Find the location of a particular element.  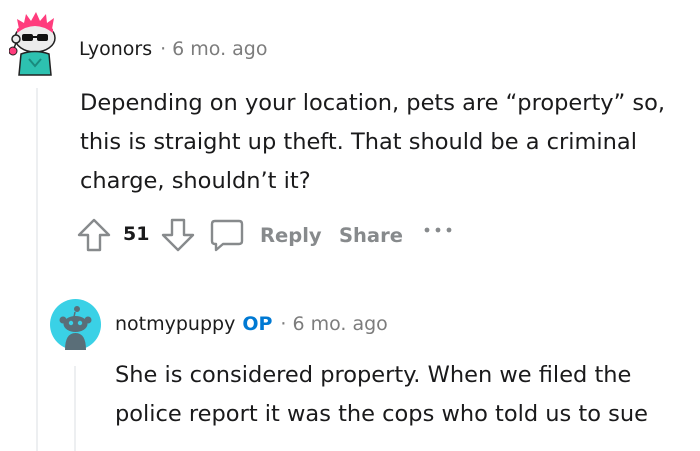

comment-username: Lyonors is located at coordinates (115, 49).